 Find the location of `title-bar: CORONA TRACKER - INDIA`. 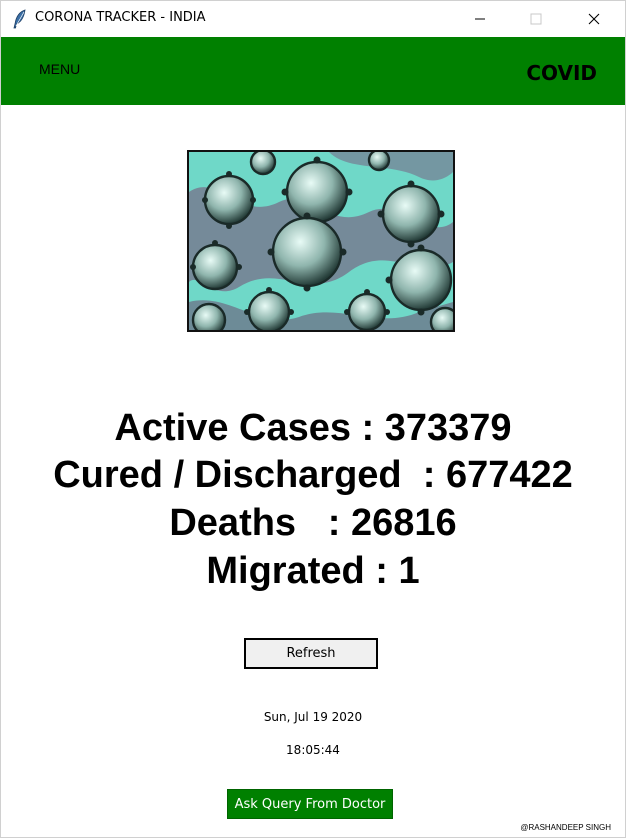

title-bar: CORONA TRACKER - INDIA is located at coordinates (313, 19).